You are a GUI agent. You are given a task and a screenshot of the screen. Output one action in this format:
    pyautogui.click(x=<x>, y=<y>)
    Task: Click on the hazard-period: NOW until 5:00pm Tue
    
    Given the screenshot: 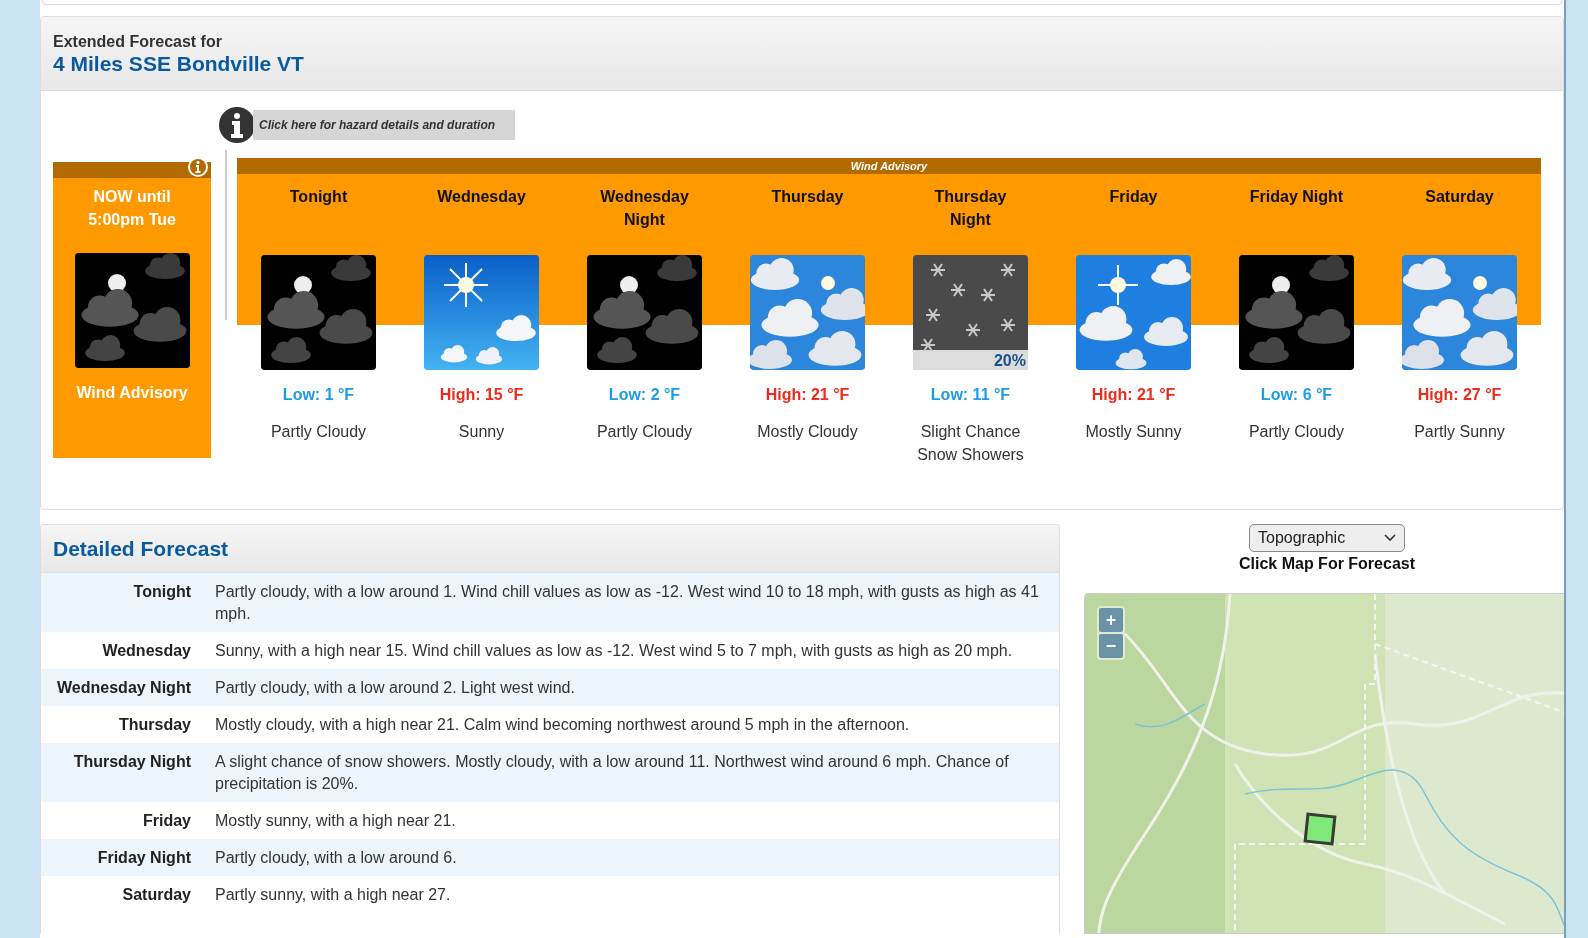 What is the action you would take?
    pyautogui.click(x=132, y=208)
    